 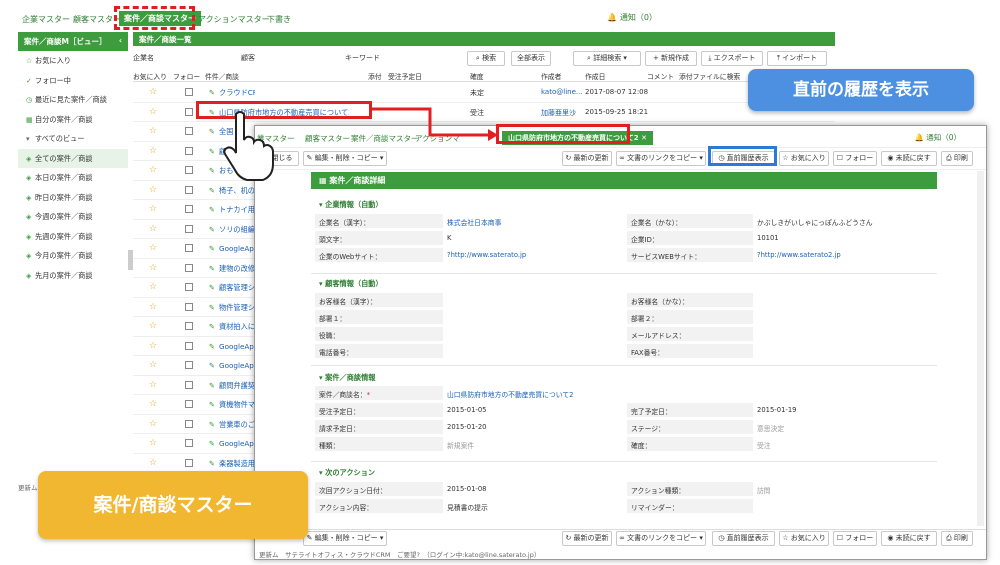 I want to click on deal-name-link: ✎ 建物の改修, so click(x=232, y=269).